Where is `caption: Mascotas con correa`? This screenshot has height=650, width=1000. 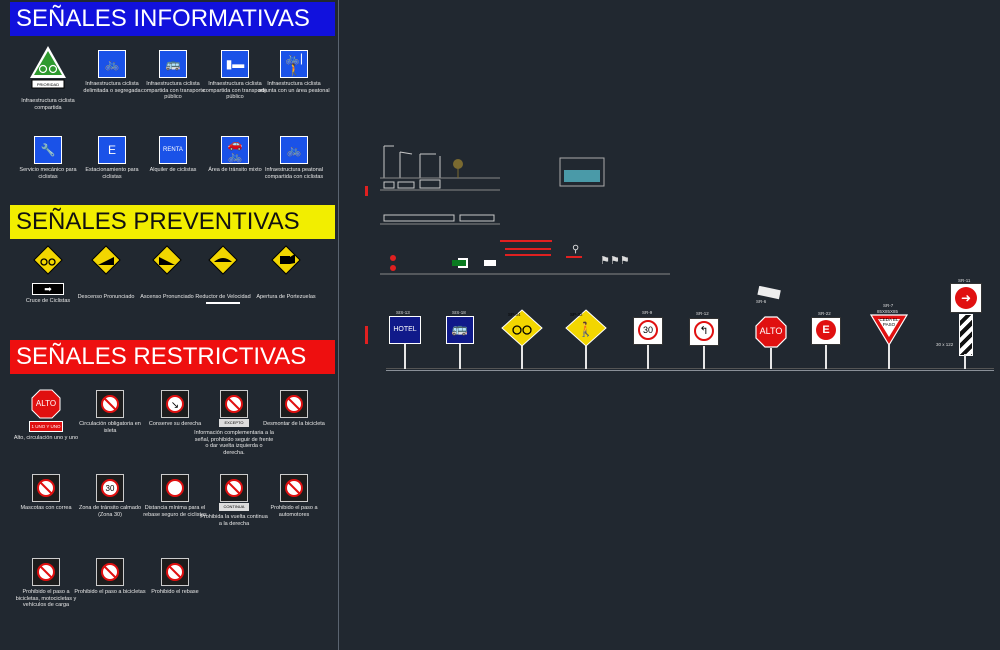
caption: Mascotas con correa is located at coordinates (46, 508).